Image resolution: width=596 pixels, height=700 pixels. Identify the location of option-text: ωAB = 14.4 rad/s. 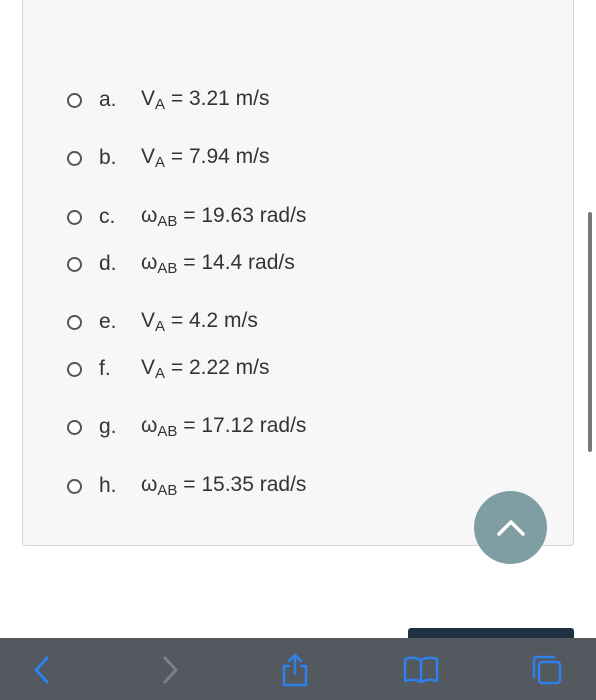
(218, 264).